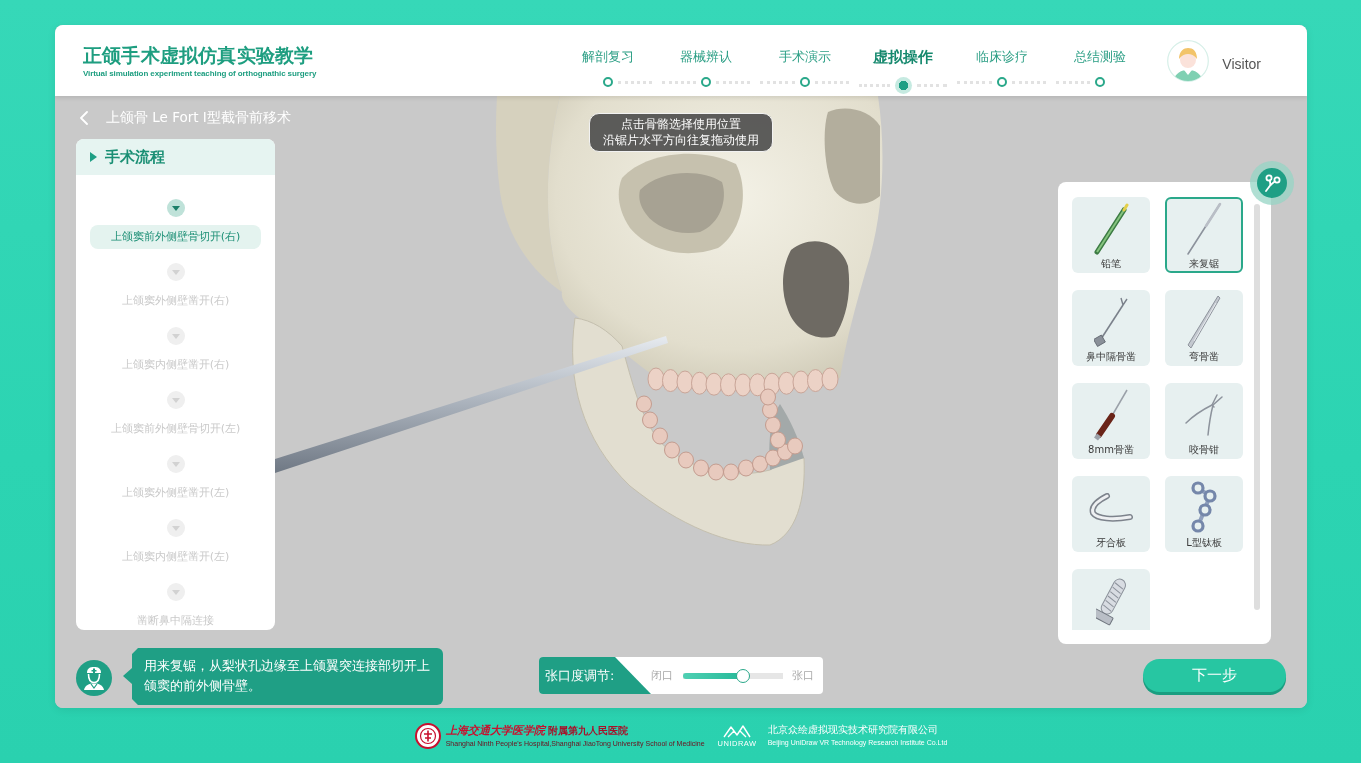 Image resolution: width=1361 pixels, height=763 pixels. I want to click on tool-card: 8mm骨凿, so click(1111, 421).